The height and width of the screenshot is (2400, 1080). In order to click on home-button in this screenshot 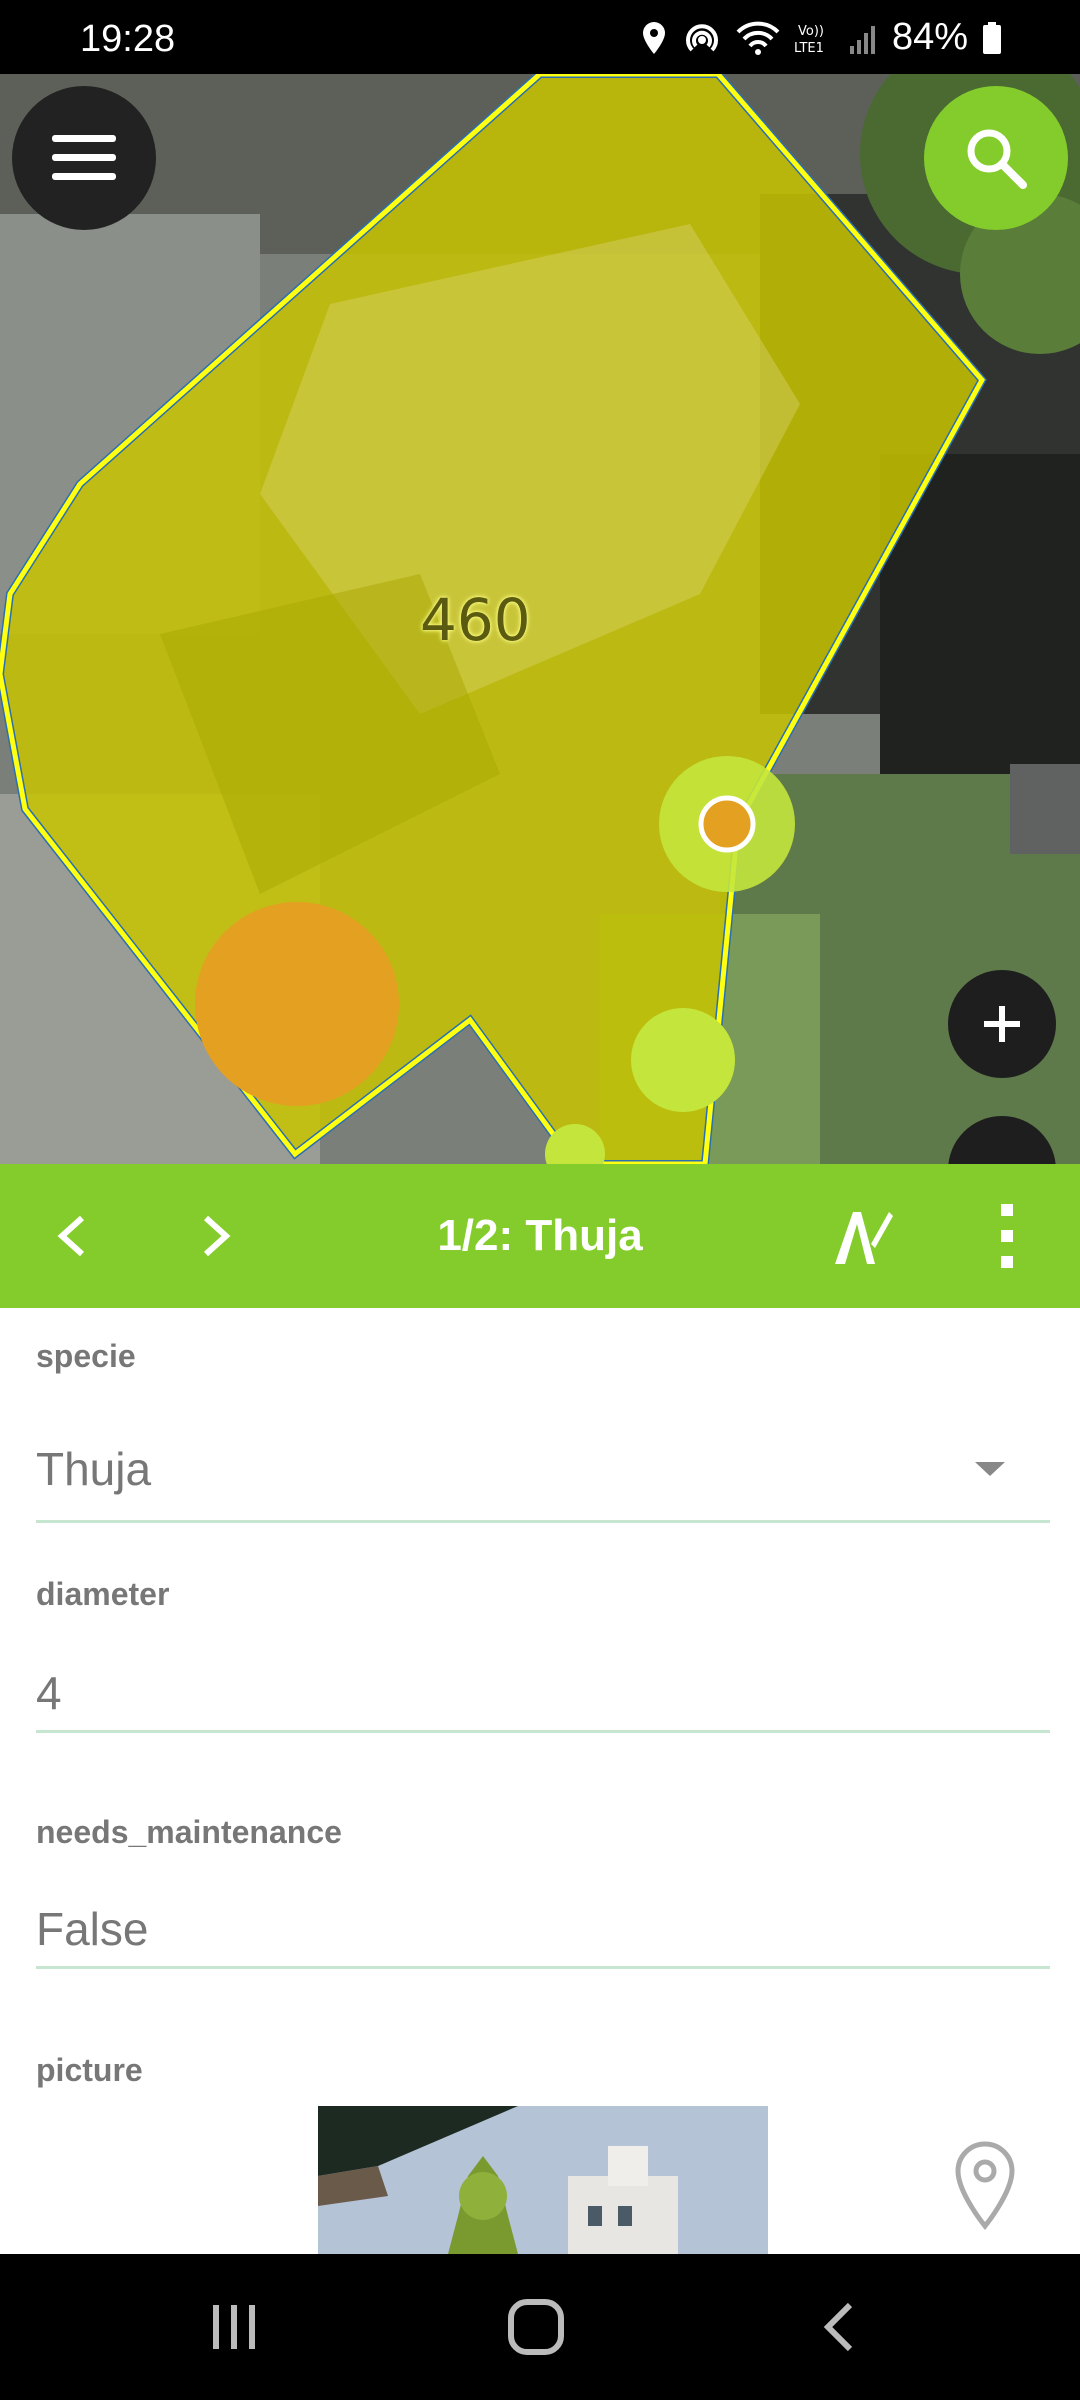, I will do `click(536, 2327)`.